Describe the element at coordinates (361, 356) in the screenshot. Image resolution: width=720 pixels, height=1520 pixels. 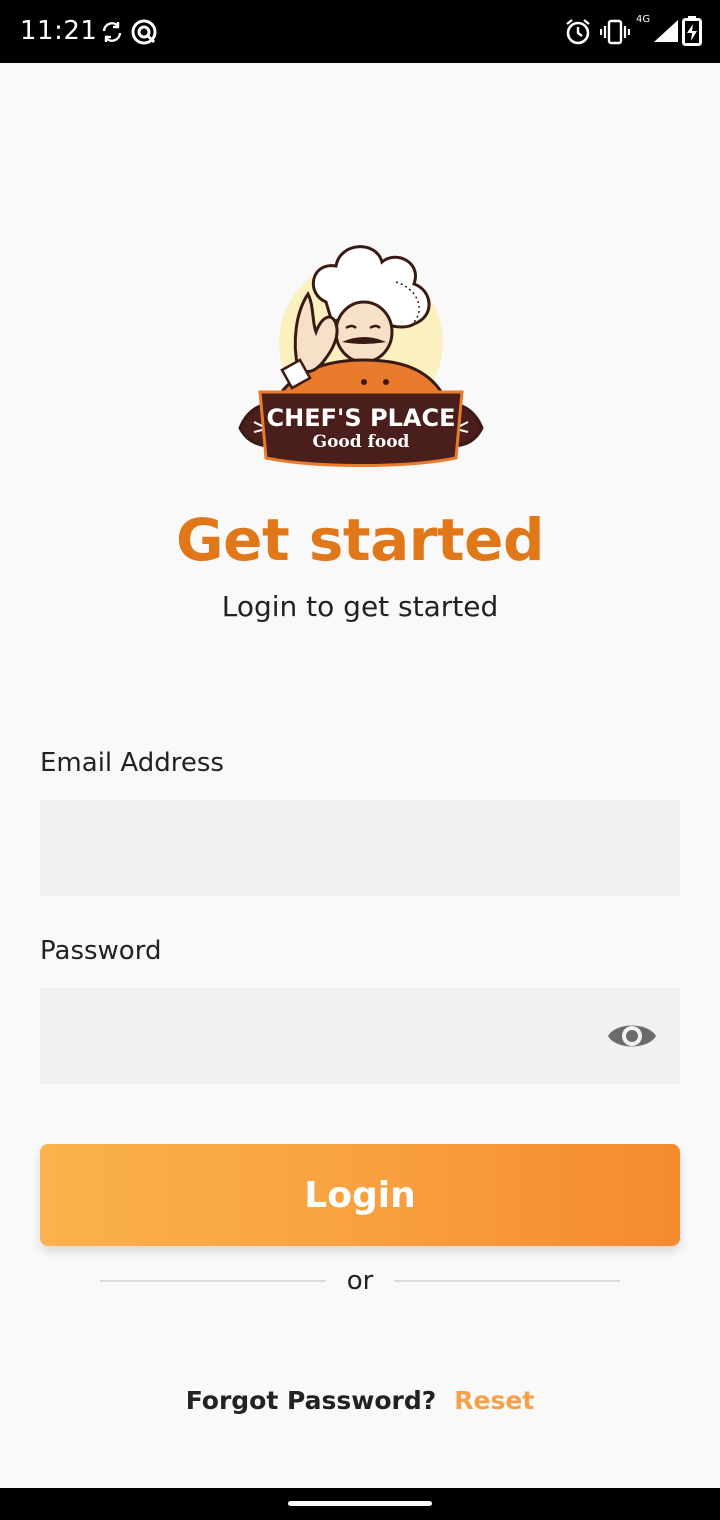
I see `chefs-place-logo: CHEF'S PLACE Good food` at that location.